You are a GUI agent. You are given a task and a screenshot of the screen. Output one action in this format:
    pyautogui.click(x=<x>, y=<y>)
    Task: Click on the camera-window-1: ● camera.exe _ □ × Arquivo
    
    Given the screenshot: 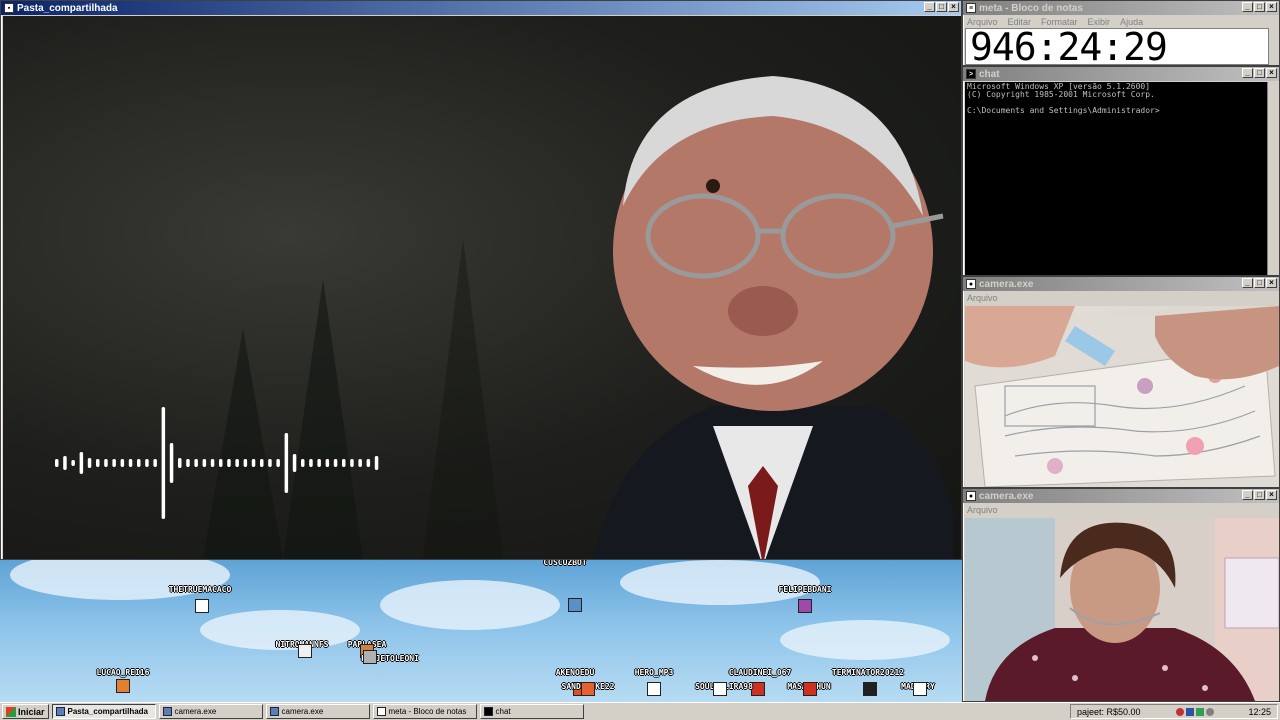 What is the action you would take?
    pyautogui.click(x=1121, y=382)
    